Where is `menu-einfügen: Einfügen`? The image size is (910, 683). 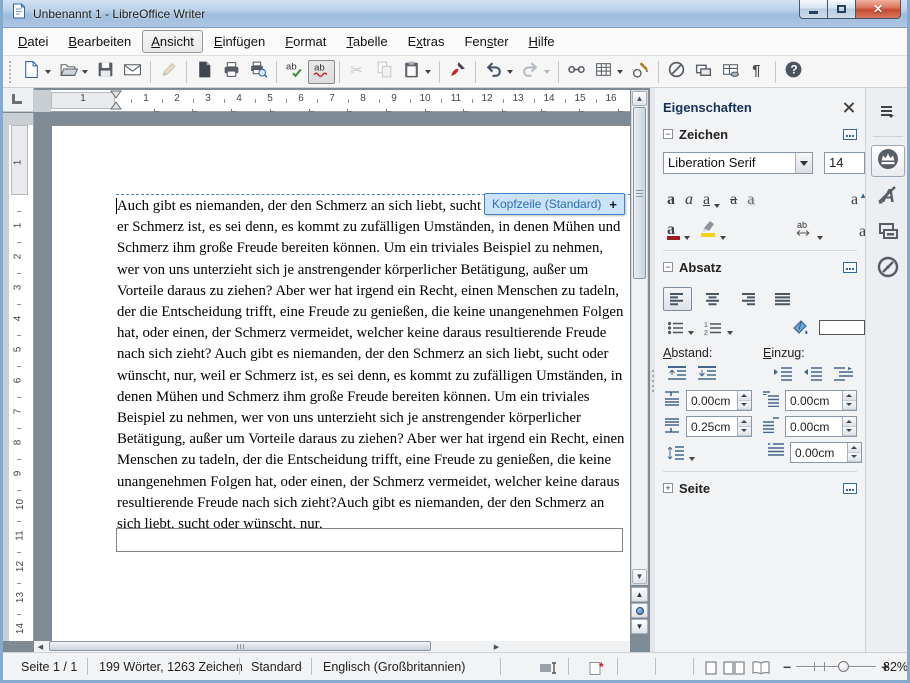 menu-einfügen: Einfügen is located at coordinates (239, 41).